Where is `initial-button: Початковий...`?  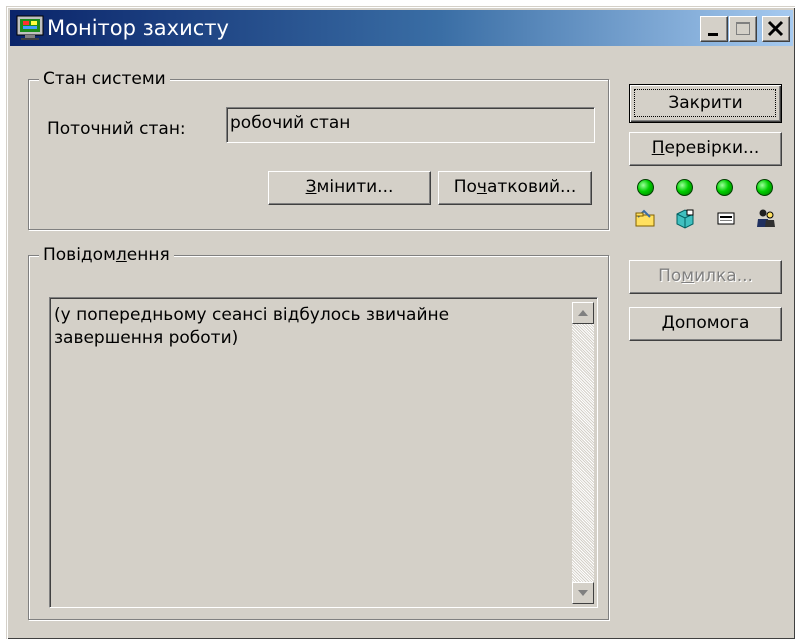 initial-button: Початковий... is located at coordinates (515, 188).